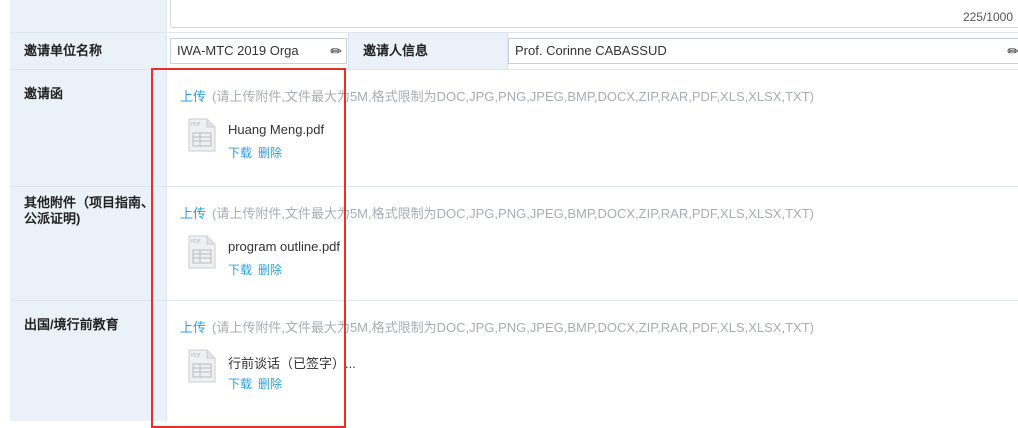  What do you see at coordinates (88, 128) in the screenshot?
I see `section-label: 邀请函` at bounding box center [88, 128].